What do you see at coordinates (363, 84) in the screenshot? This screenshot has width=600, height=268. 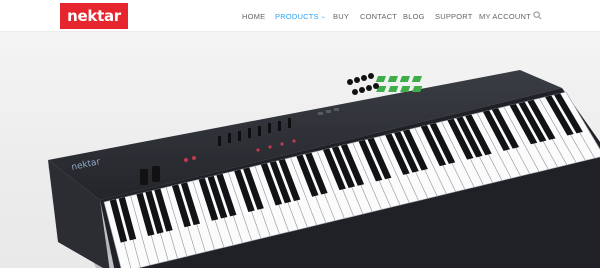 I see `knobs` at bounding box center [363, 84].